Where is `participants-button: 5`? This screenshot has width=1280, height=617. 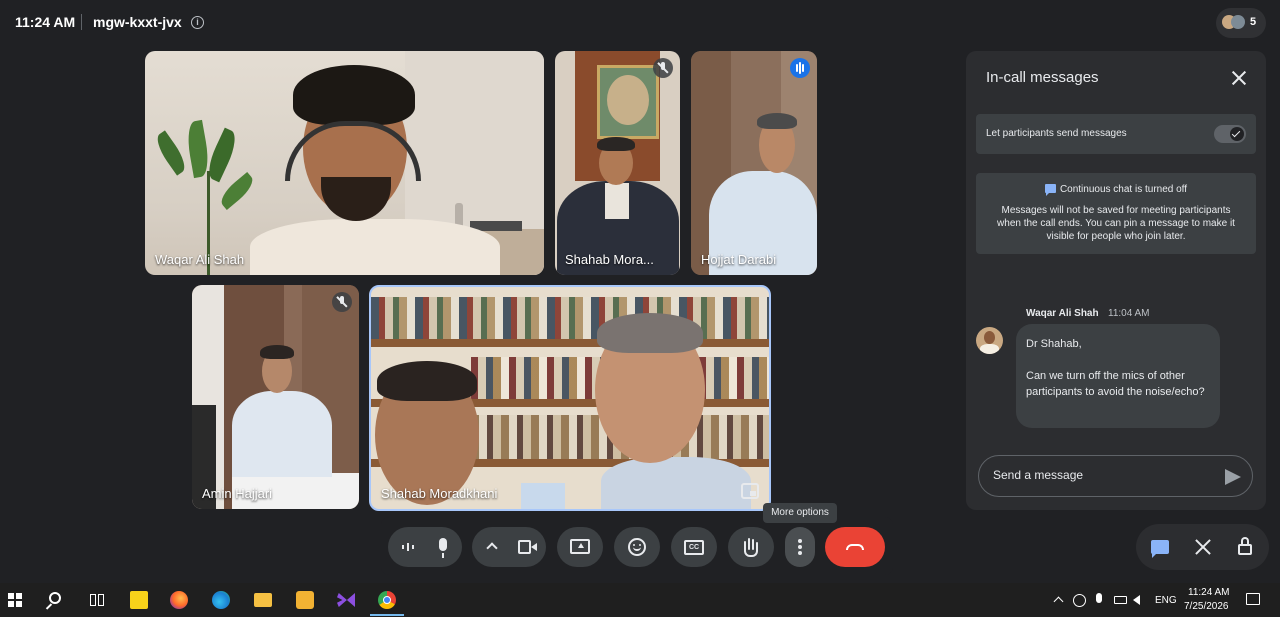 participants-button: 5 is located at coordinates (1241, 23).